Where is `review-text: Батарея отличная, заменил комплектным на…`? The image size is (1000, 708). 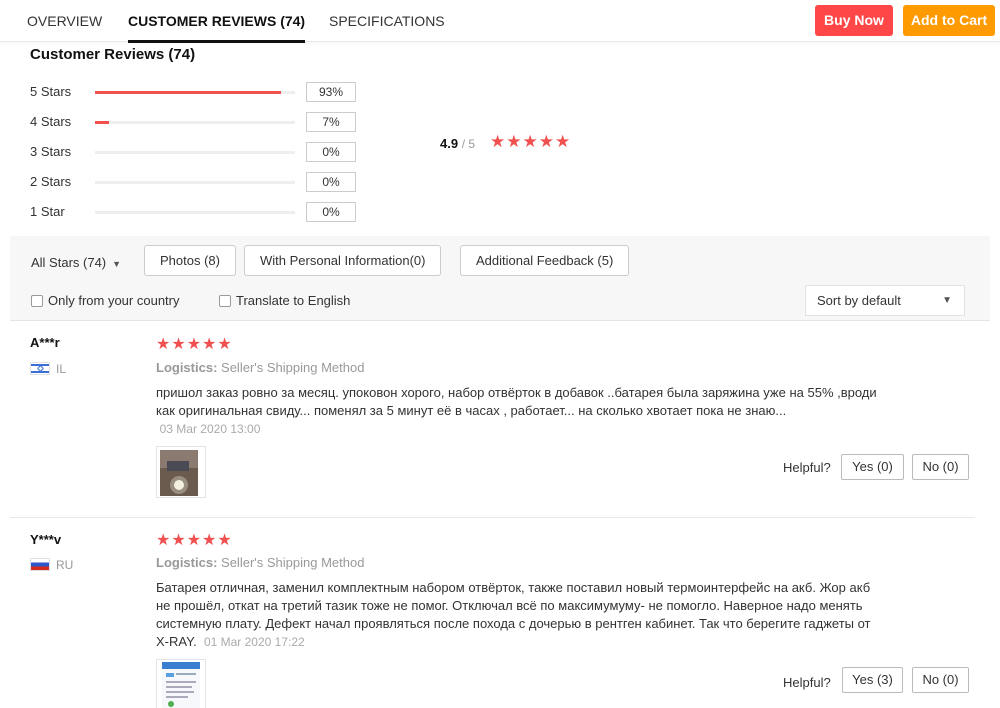 review-text: Батарея отличная, заменил комплектным на… is located at coordinates (521, 615).